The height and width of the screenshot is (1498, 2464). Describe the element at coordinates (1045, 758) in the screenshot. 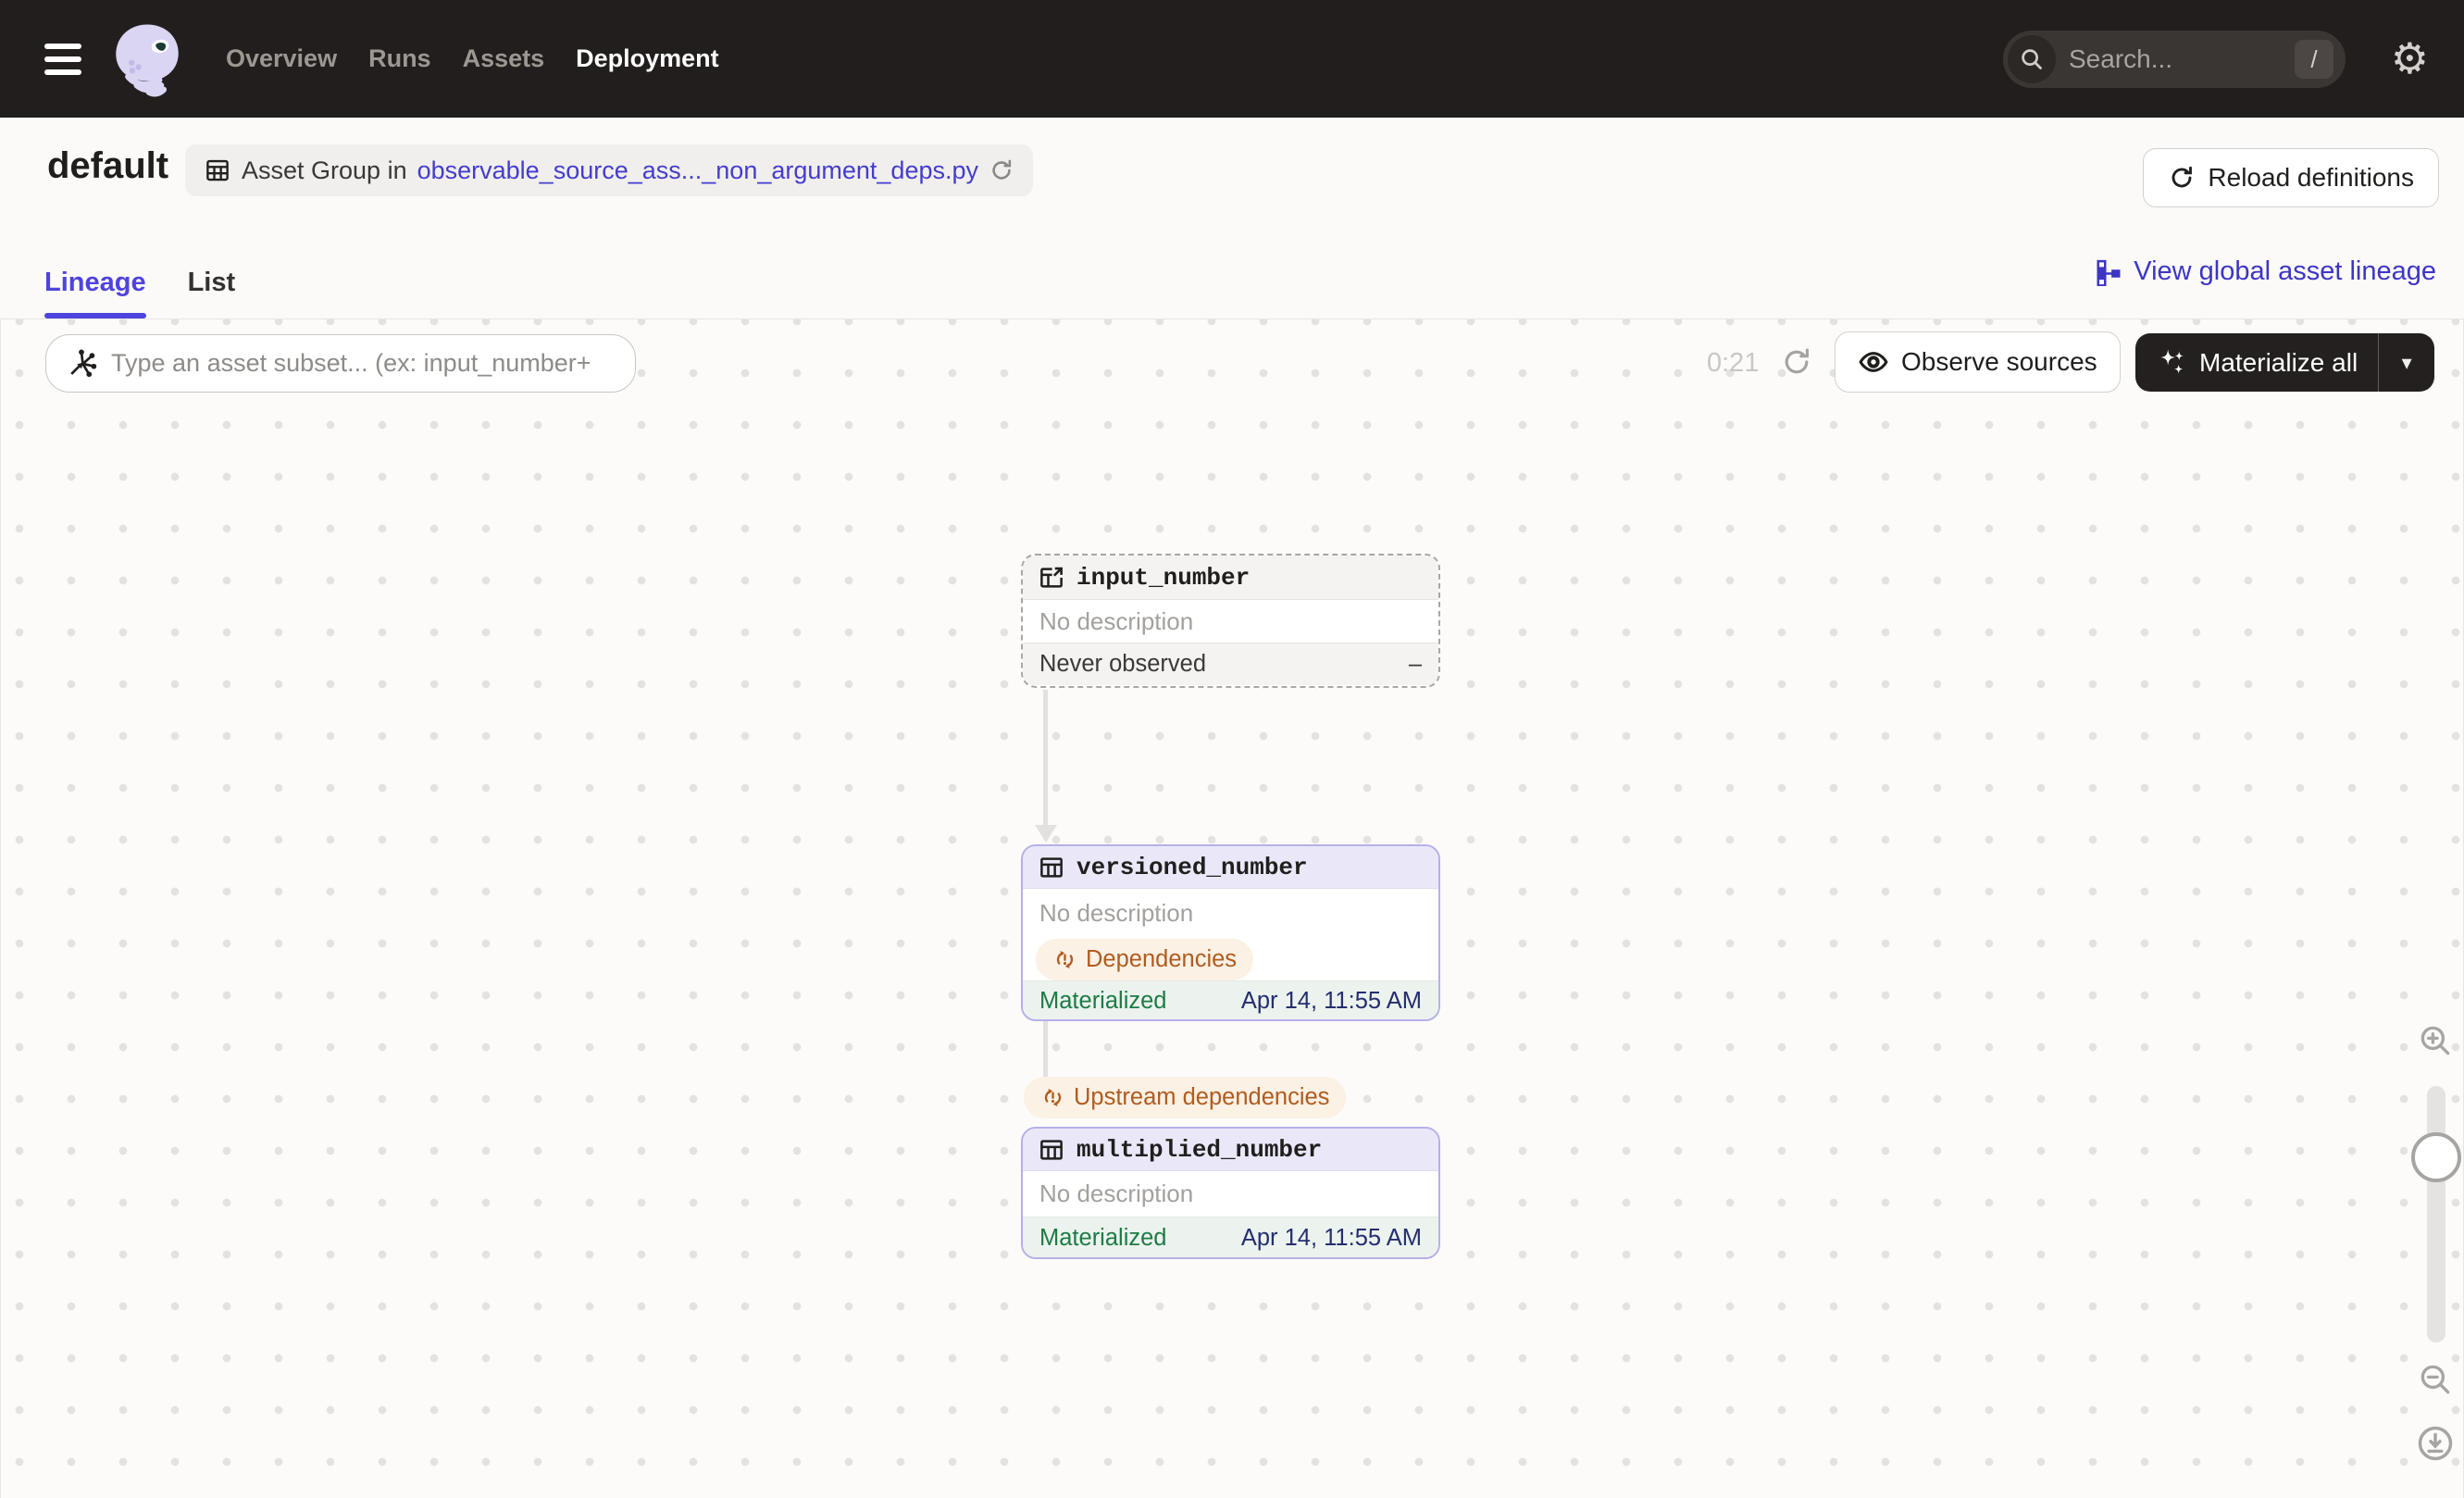

I see `edge-input-to-versioned` at that location.